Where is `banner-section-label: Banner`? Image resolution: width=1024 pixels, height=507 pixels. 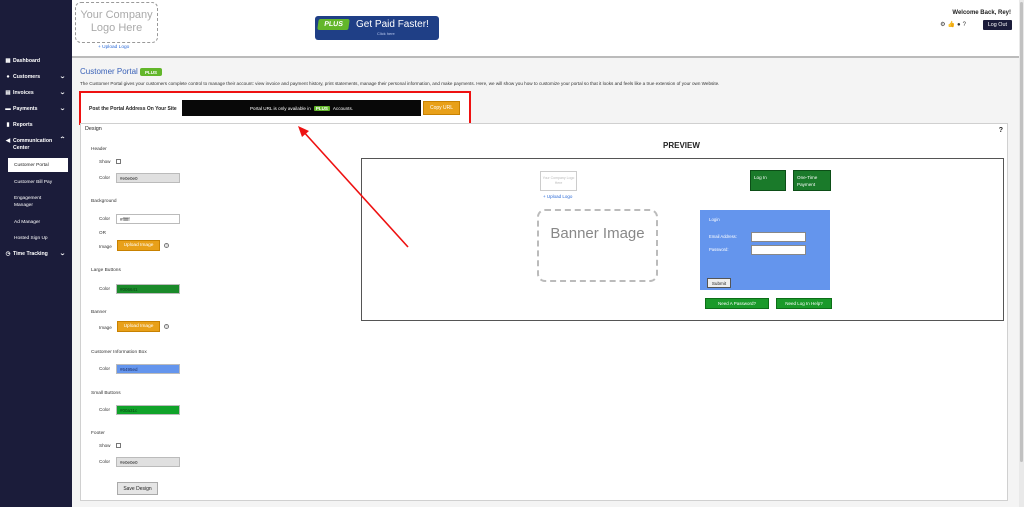
banner-section-label: Banner is located at coordinates (99, 312).